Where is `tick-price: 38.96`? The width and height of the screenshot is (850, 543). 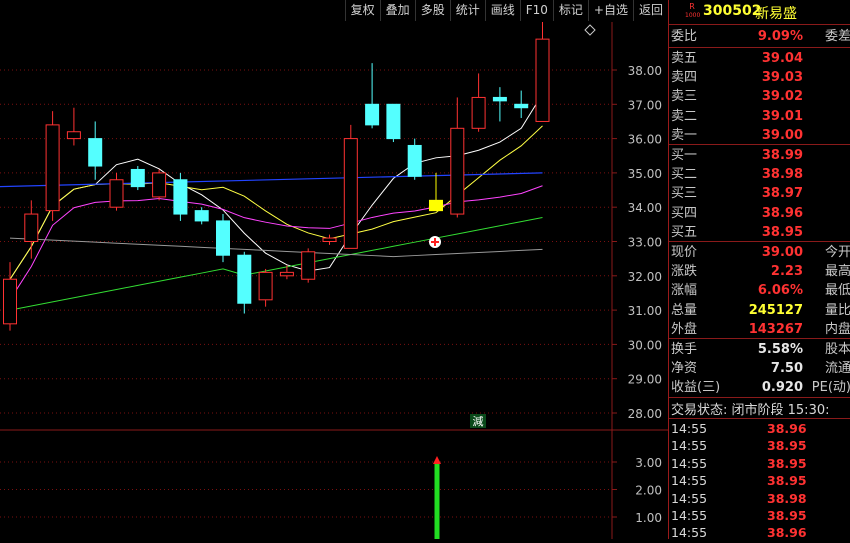 tick-price: 38.96 is located at coordinates (787, 428).